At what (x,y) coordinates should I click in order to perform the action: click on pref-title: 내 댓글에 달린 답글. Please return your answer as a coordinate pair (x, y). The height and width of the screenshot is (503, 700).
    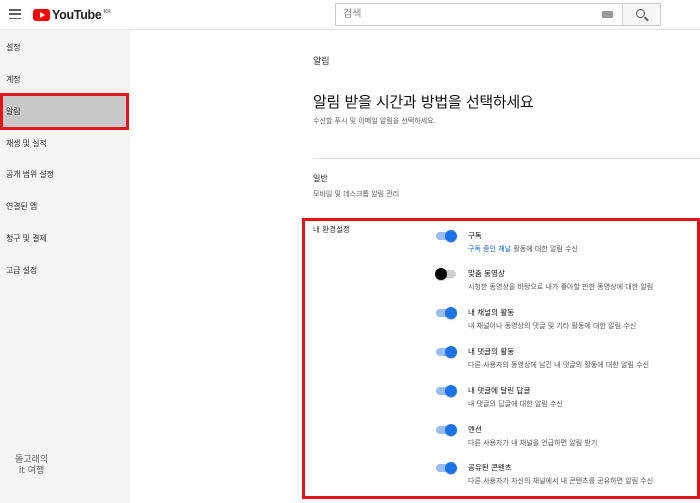
    Looking at the image, I should click on (499, 390).